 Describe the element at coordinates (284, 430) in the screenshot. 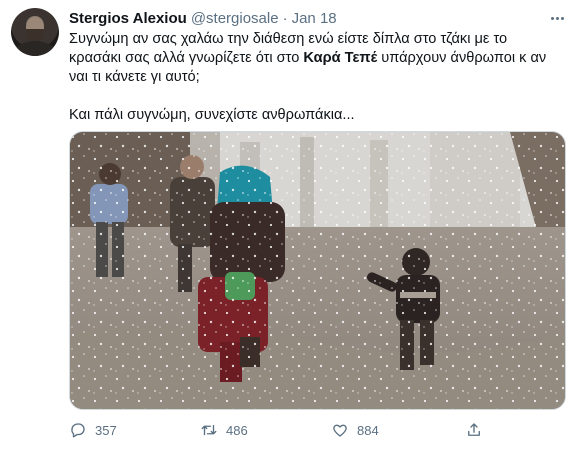

I see `tweet-actions: 357 486 884` at that location.